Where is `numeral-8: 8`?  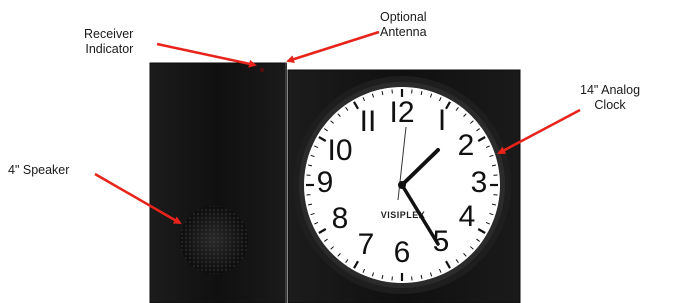 numeral-8: 8 is located at coordinates (340, 218).